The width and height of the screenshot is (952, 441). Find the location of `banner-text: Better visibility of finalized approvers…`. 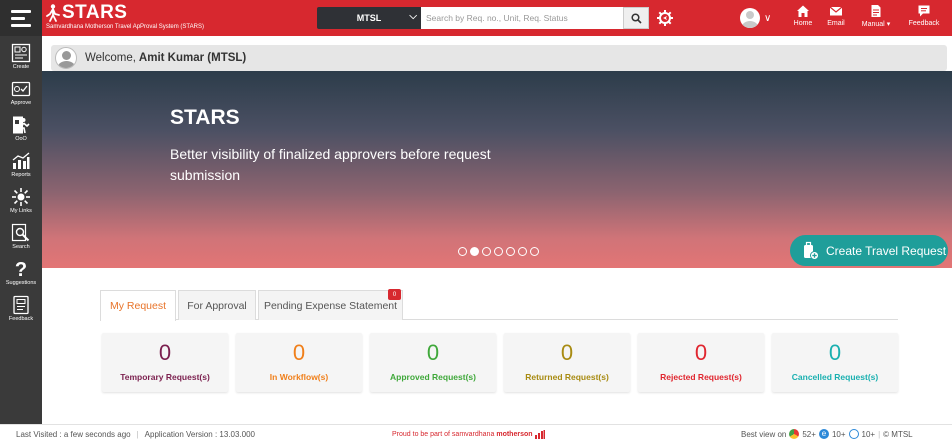

banner-text: Better visibility of finalized approvers… is located at coordinates (330, 164).